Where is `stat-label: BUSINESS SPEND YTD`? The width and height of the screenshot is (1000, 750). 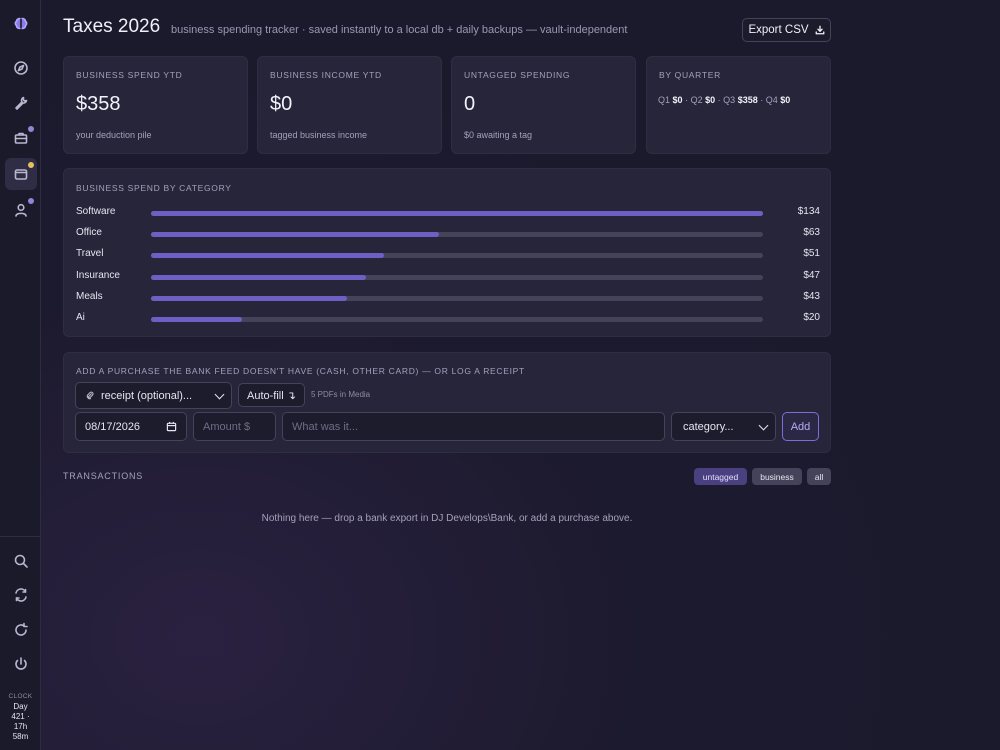
stat-label: BUSINESS SPEND YTD is located at coordinates (129, 75).